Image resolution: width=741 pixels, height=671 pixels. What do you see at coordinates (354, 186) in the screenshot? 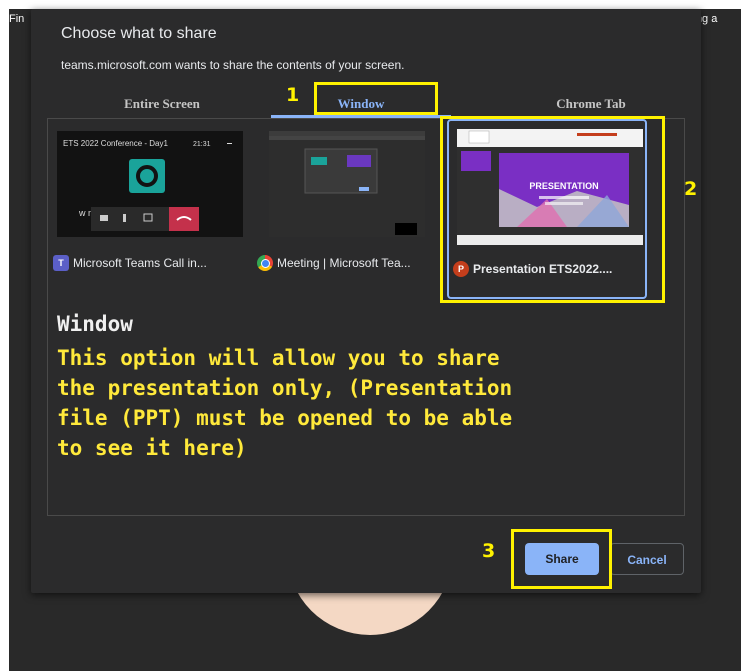
I see `window-preview-meeting` at bounding box center [354, 186].